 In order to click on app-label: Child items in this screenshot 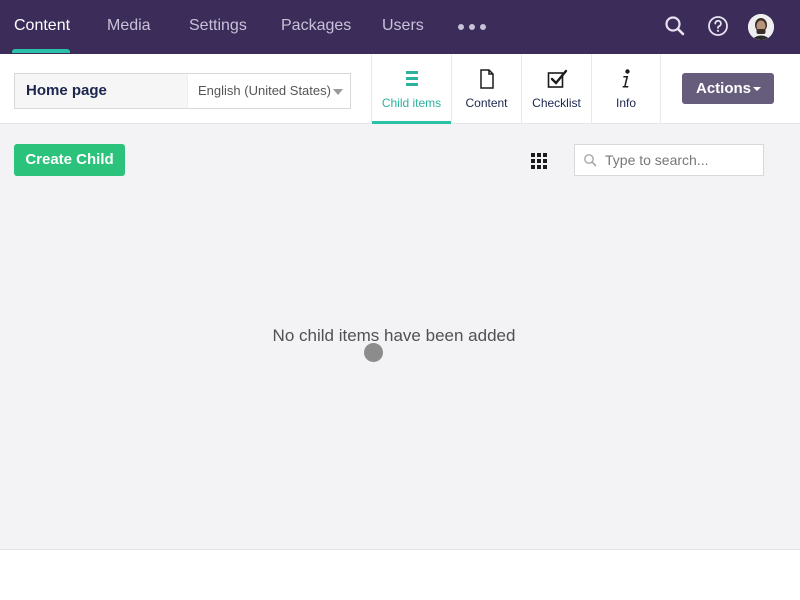, I will do `click(411, 103)`.